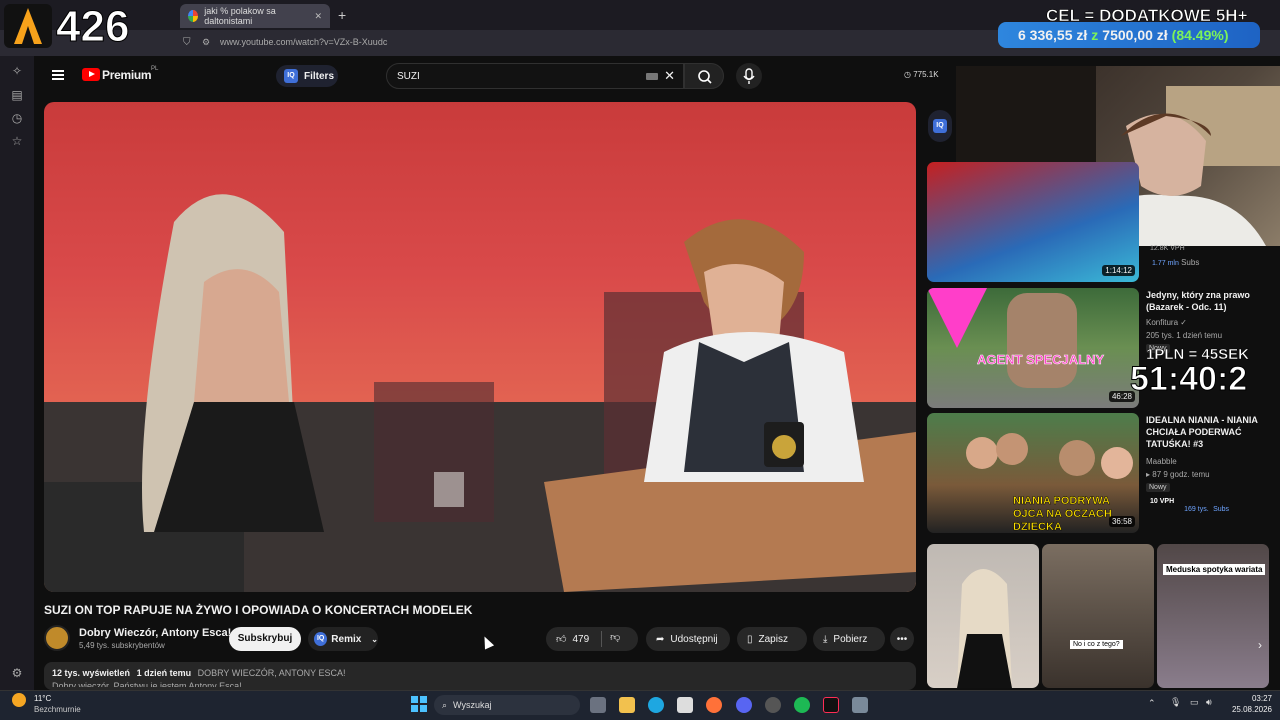 This screenshot has width=1280, height=720. I want to click on bookmarks-icon: ☆, so click(17, 141).